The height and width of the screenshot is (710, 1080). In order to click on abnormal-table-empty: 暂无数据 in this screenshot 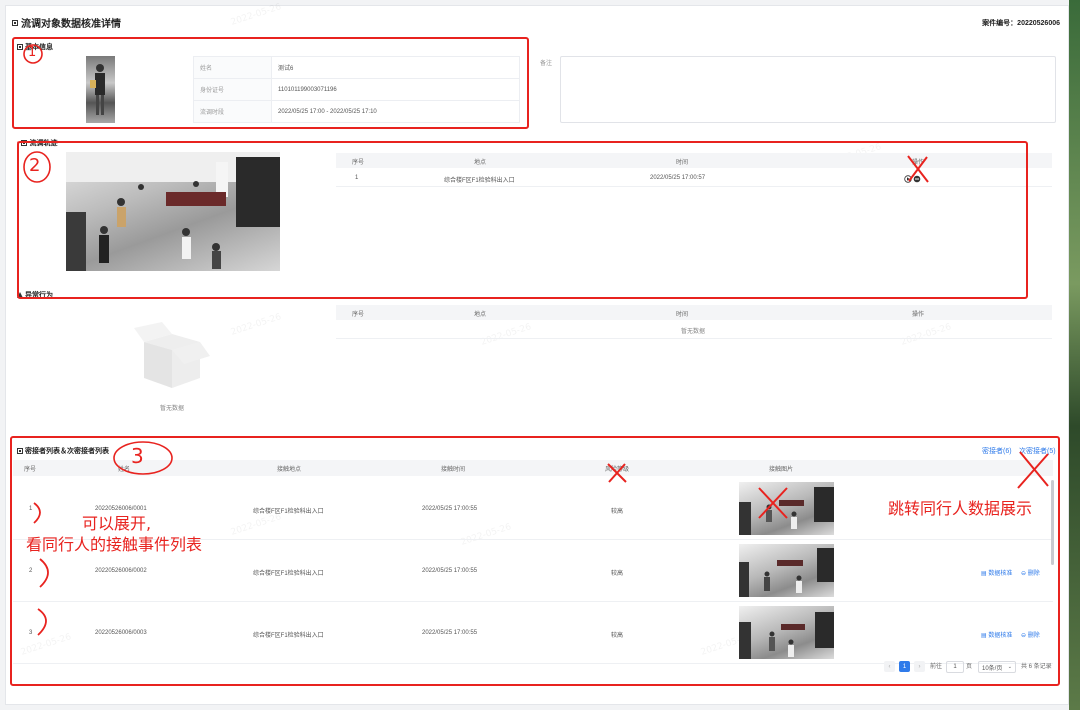, I will do `click(693, 332)`.